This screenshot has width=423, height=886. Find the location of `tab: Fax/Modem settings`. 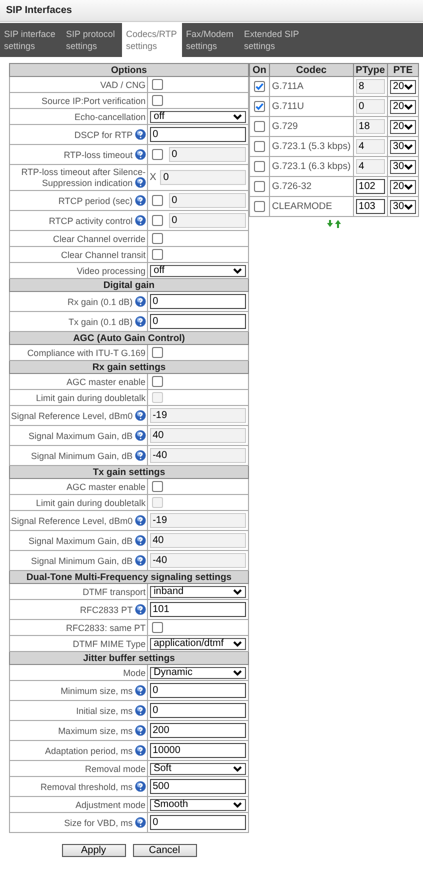

tab: Fax/Modem settings is located at coordinates (211, 40).